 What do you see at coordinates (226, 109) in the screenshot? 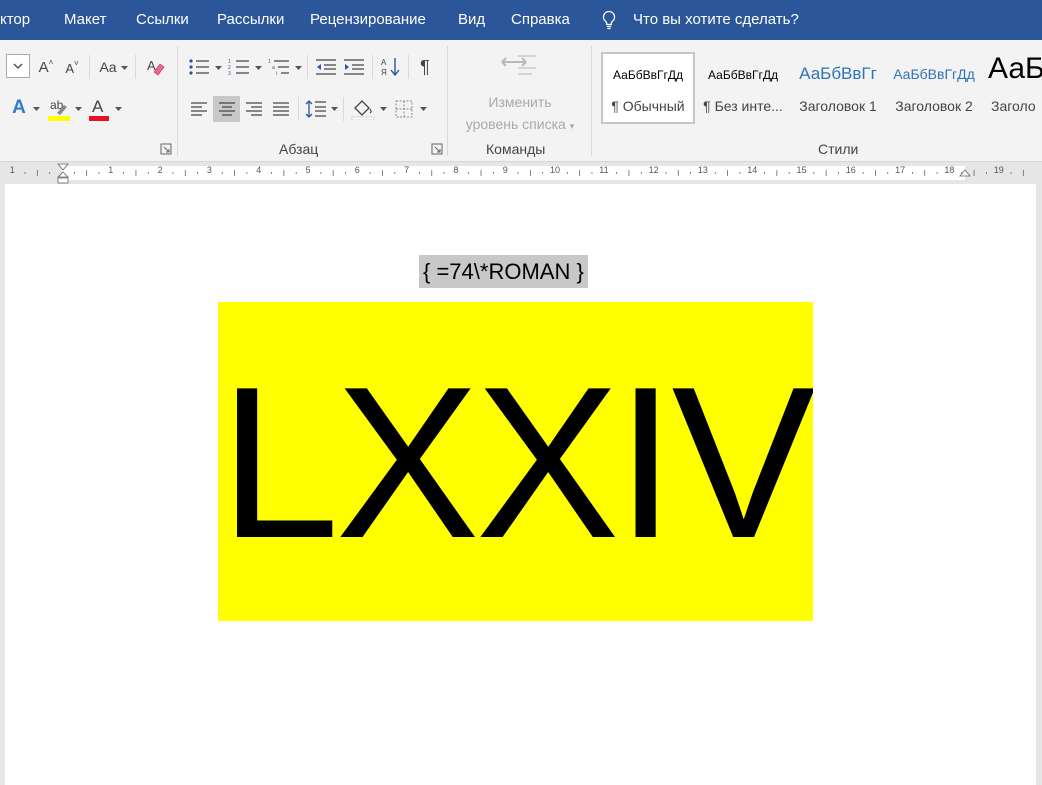
I see `align-center-button` at bounding box center [226, 109].